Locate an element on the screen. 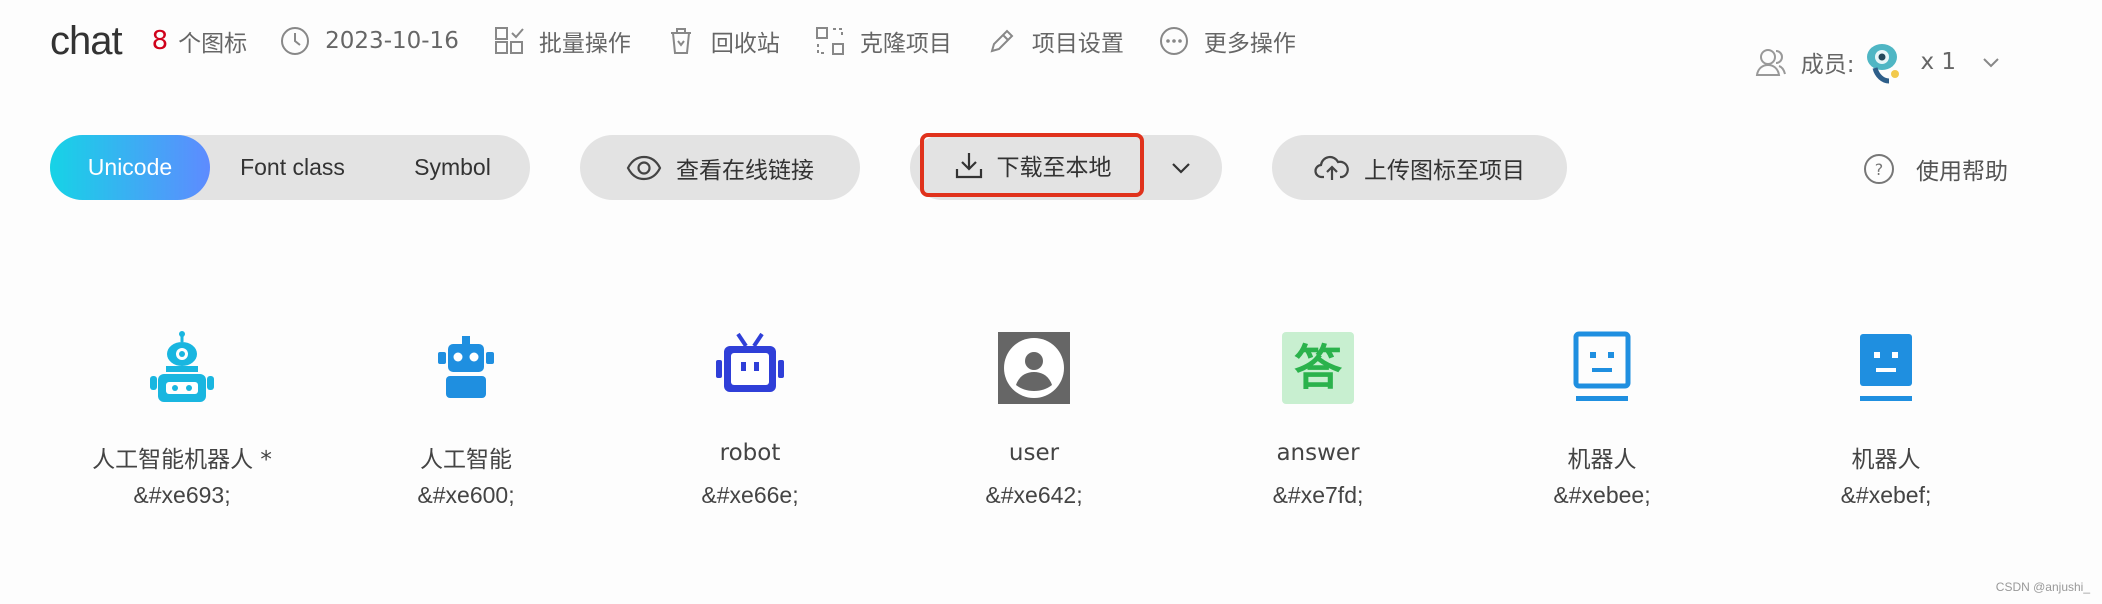  batch-icon is located at coordinates (509, 40).